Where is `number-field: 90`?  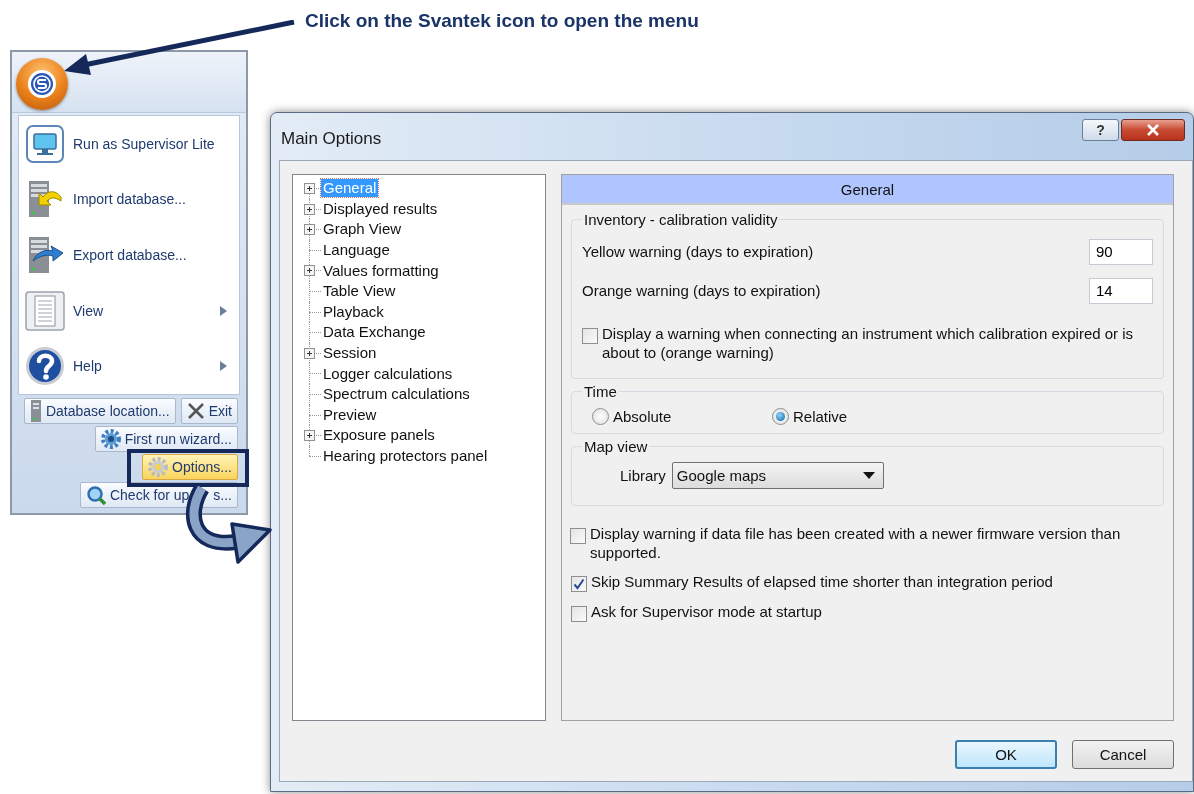
number-field: 90 is located at coordinates (1121, 251).